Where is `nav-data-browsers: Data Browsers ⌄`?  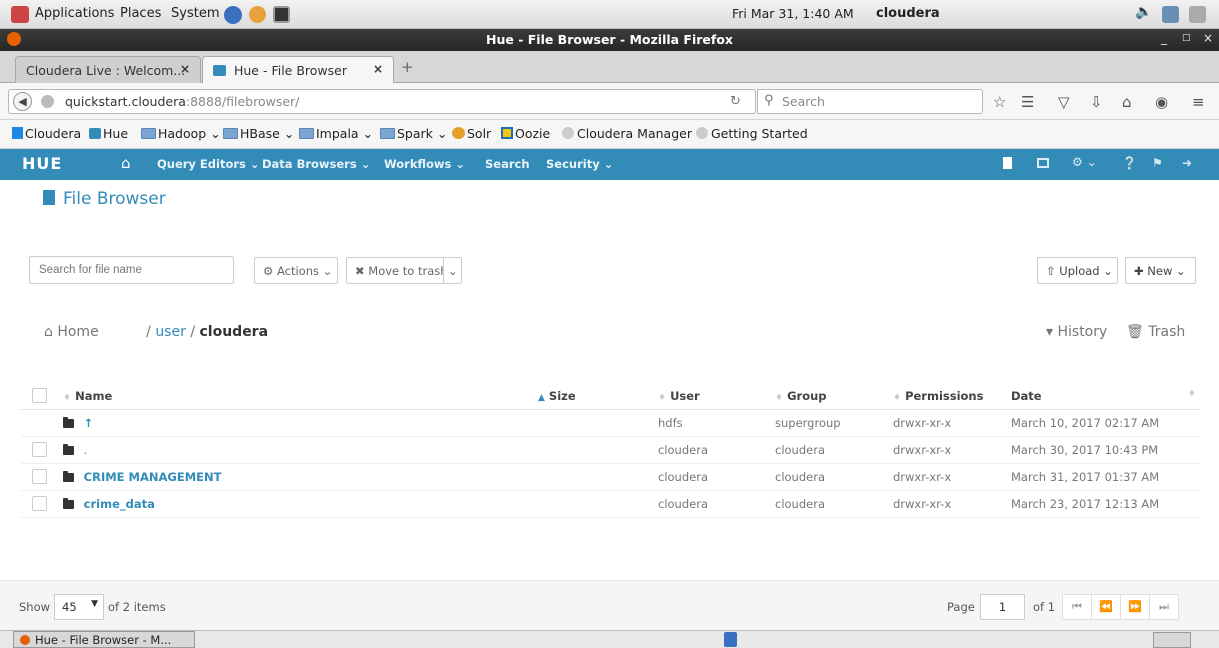
nav-data-browsers: Data Browsers ⌄ is located at coordinates (316, 164).